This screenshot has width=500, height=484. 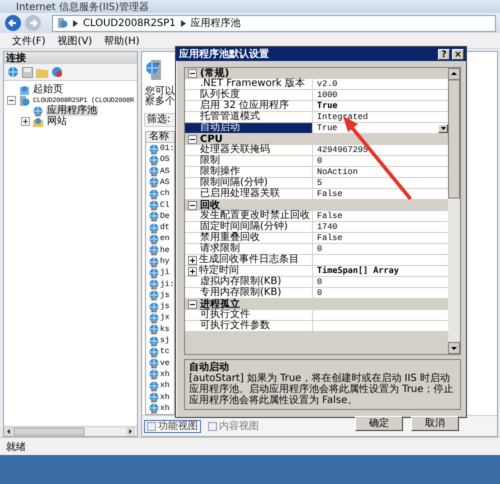 I want to click on property-name: 禁用重叠回收, so click(x=249, y=238).